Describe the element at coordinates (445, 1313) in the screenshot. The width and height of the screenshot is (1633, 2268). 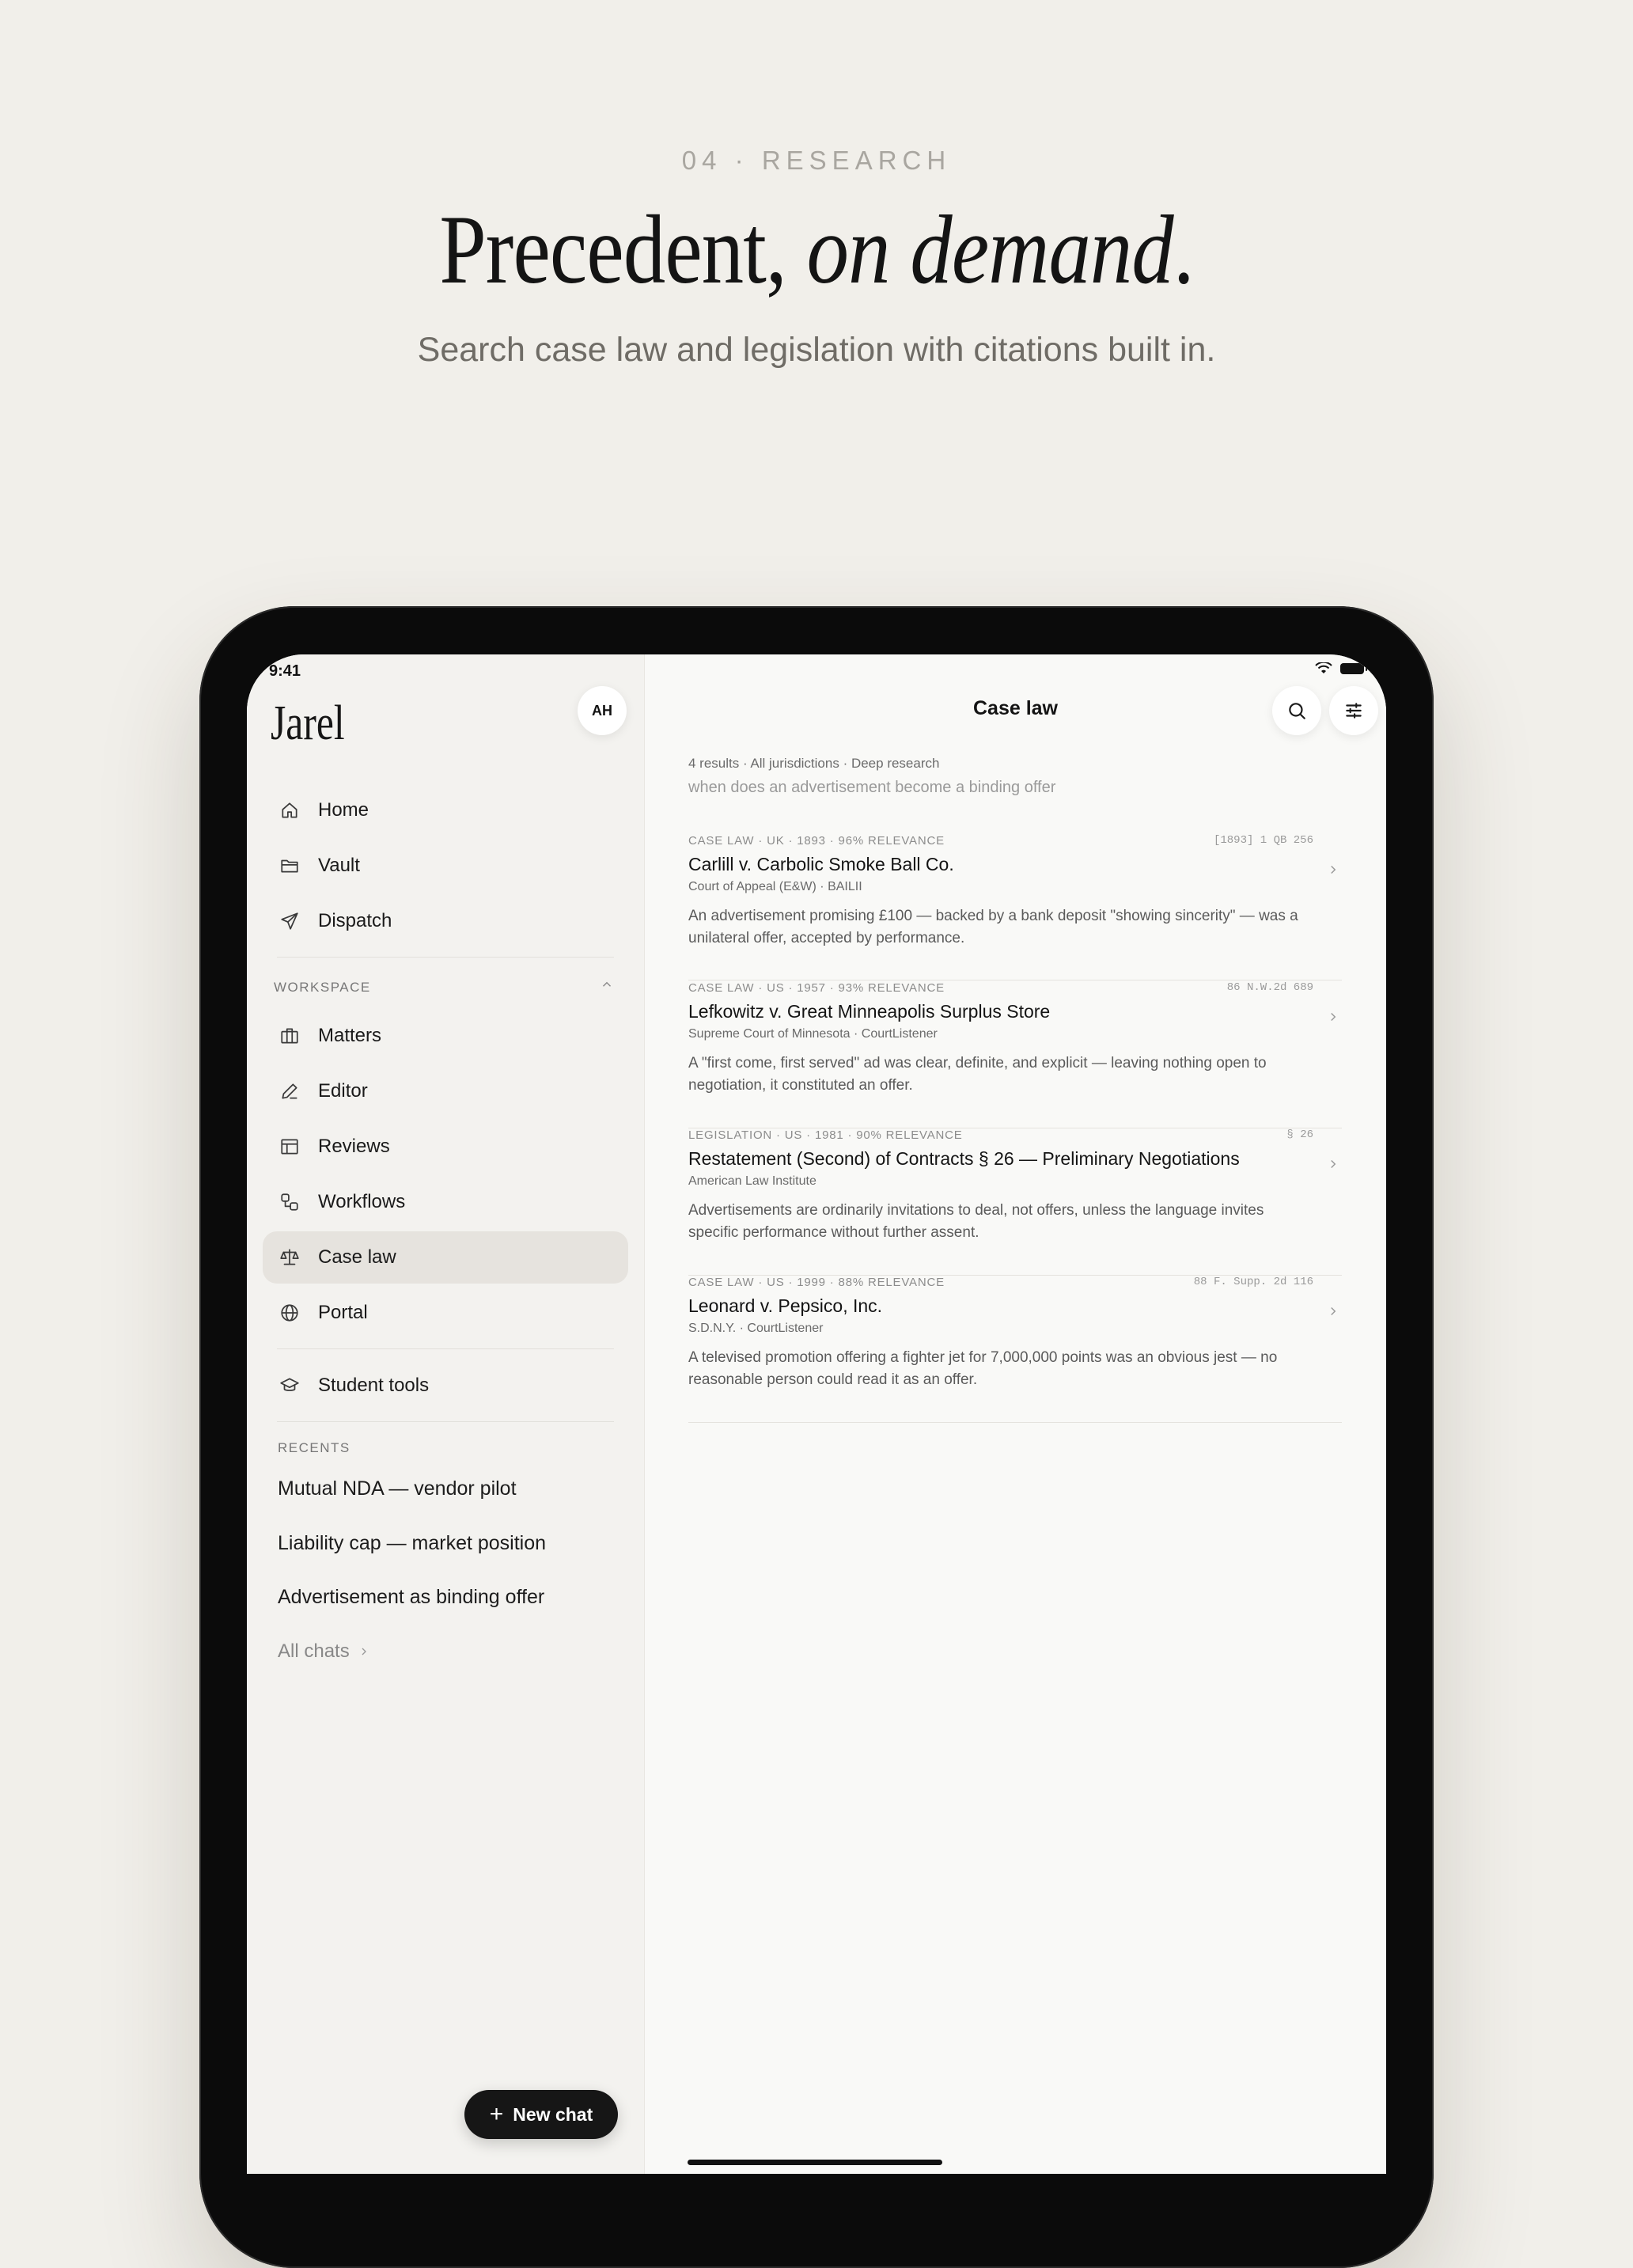
I see `sidebar-item-portal: Portal` at that location.